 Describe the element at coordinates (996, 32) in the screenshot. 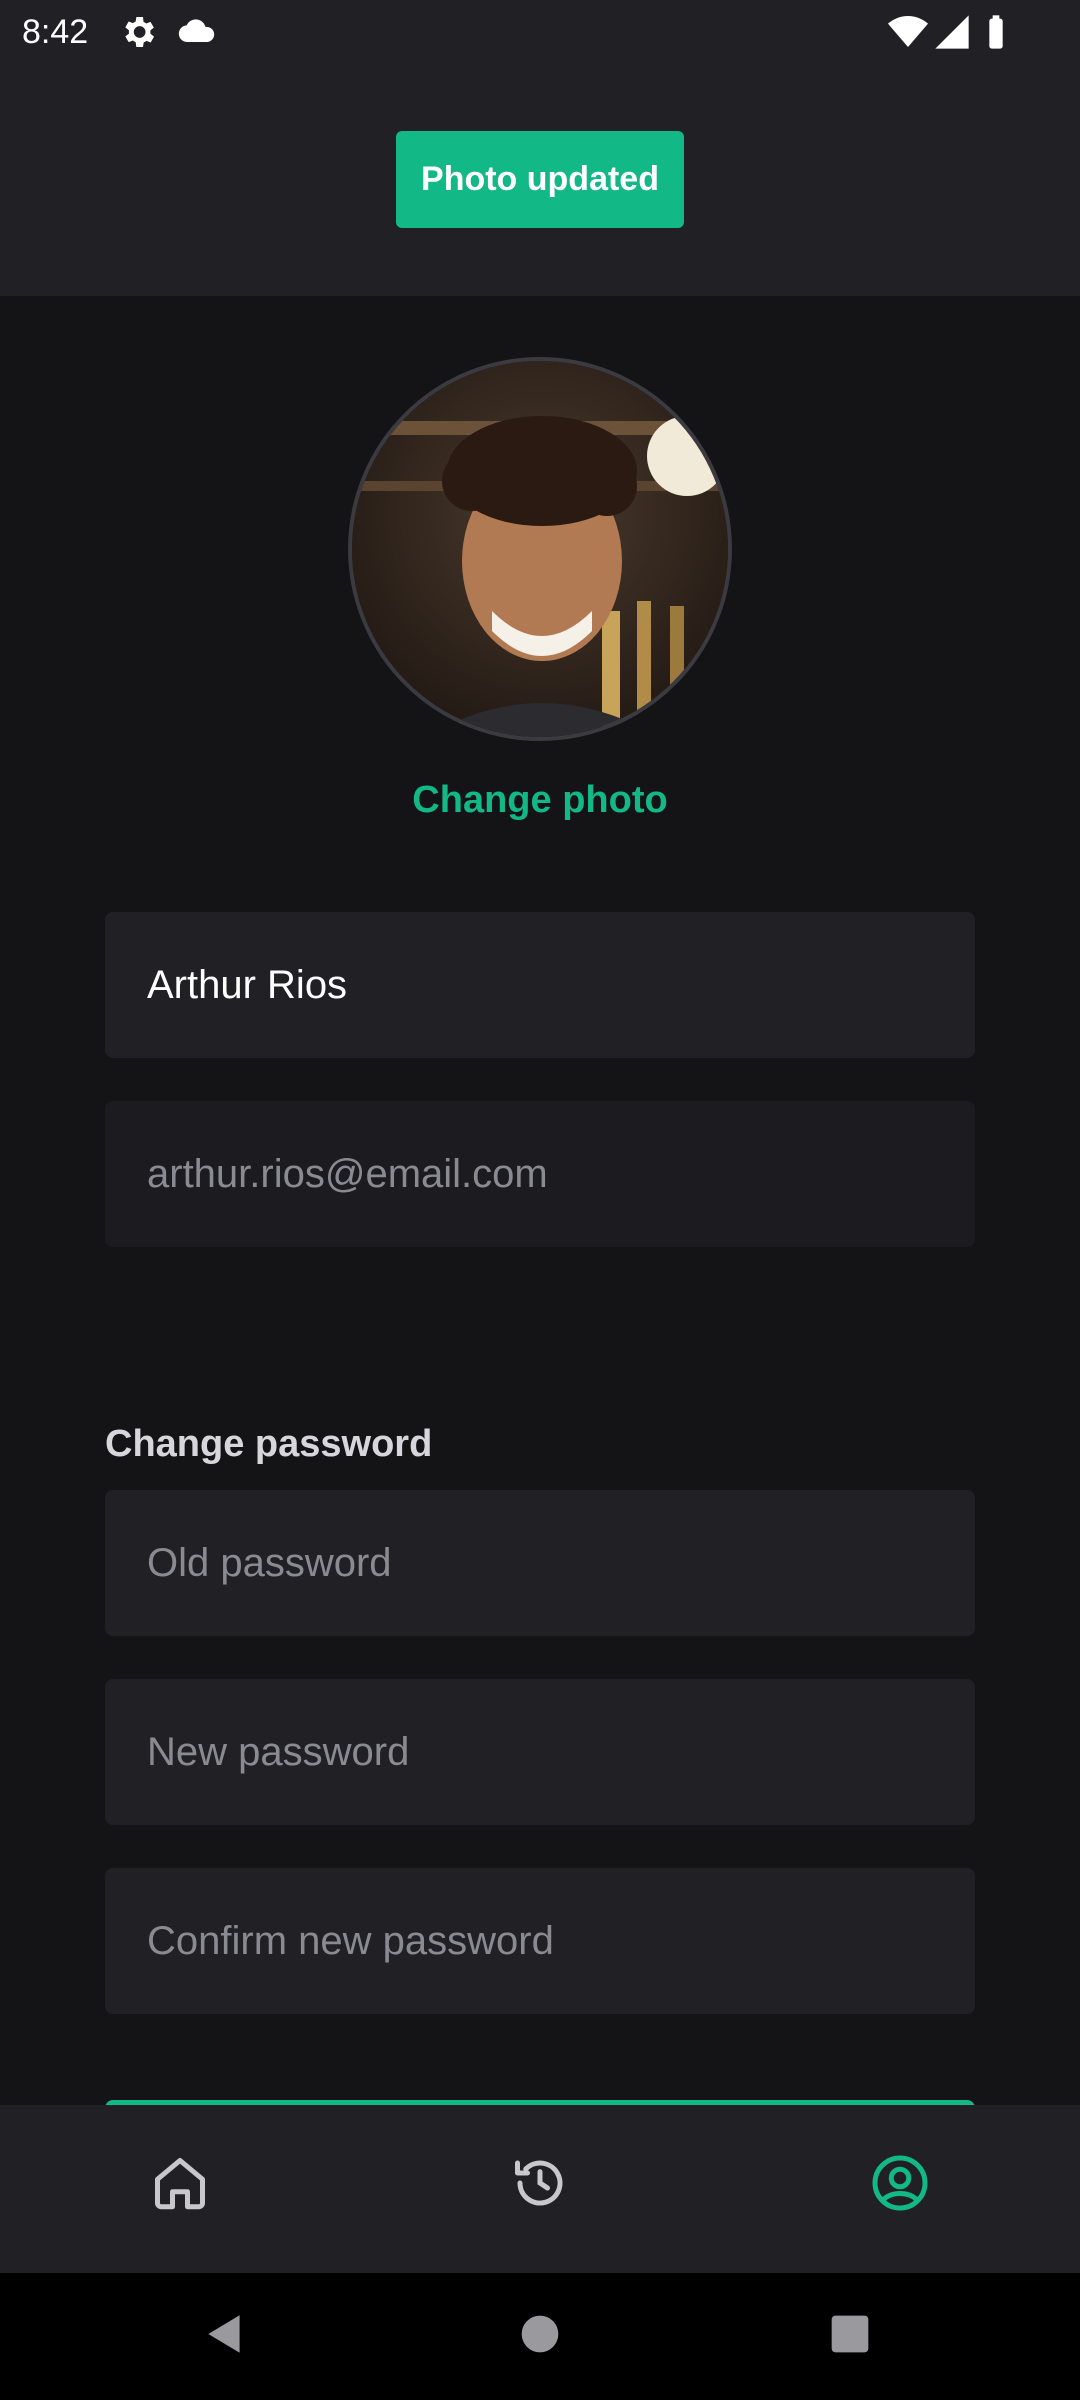

I see `battery-icon` at that location.